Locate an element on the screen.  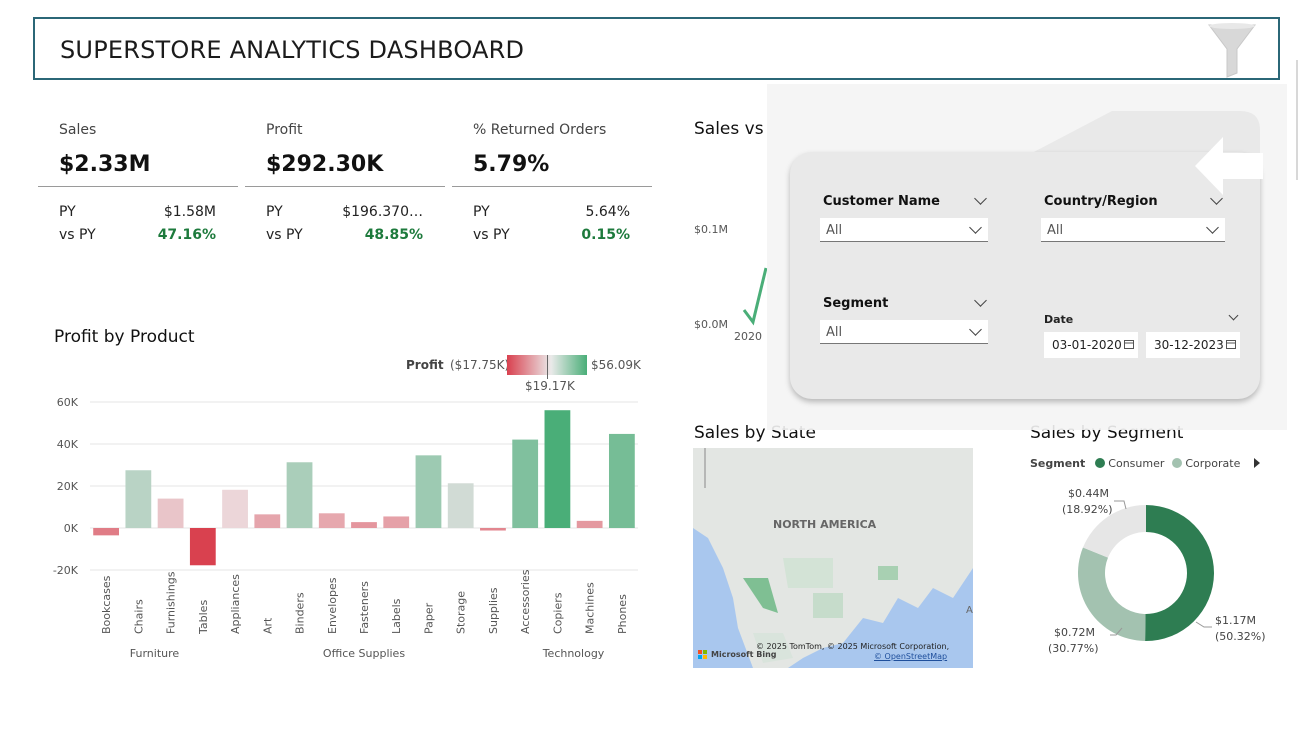
kpi-card-sales: Sales $2.33M PY $1.58M vs PY 47.16% is located at coordinates (138, 182).